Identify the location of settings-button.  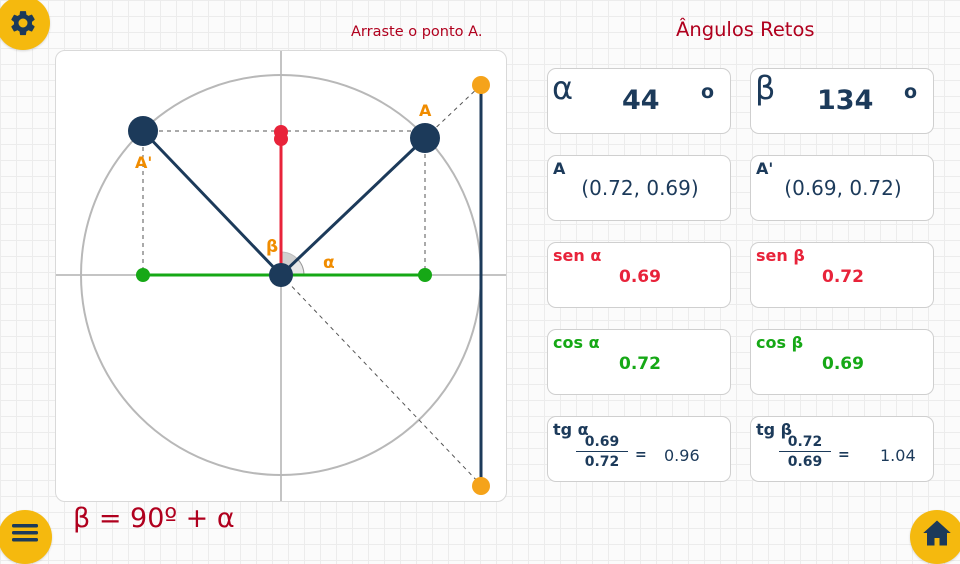
(25, 25).